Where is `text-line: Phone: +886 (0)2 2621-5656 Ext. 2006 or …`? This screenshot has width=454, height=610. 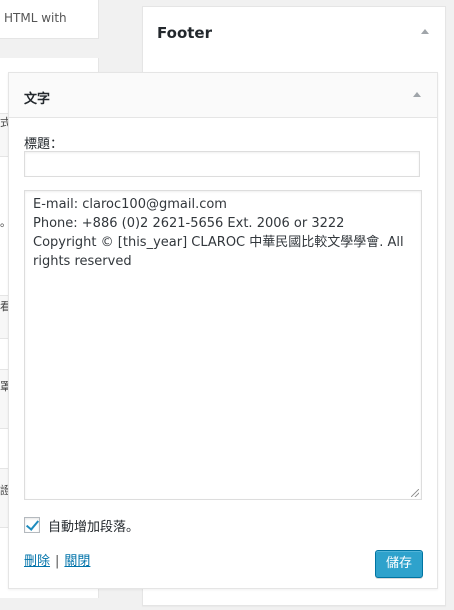 text-line: Phone: +886 (0)2 2621-5656 Ext. 2006 or … is located at coordinates (189, 223).